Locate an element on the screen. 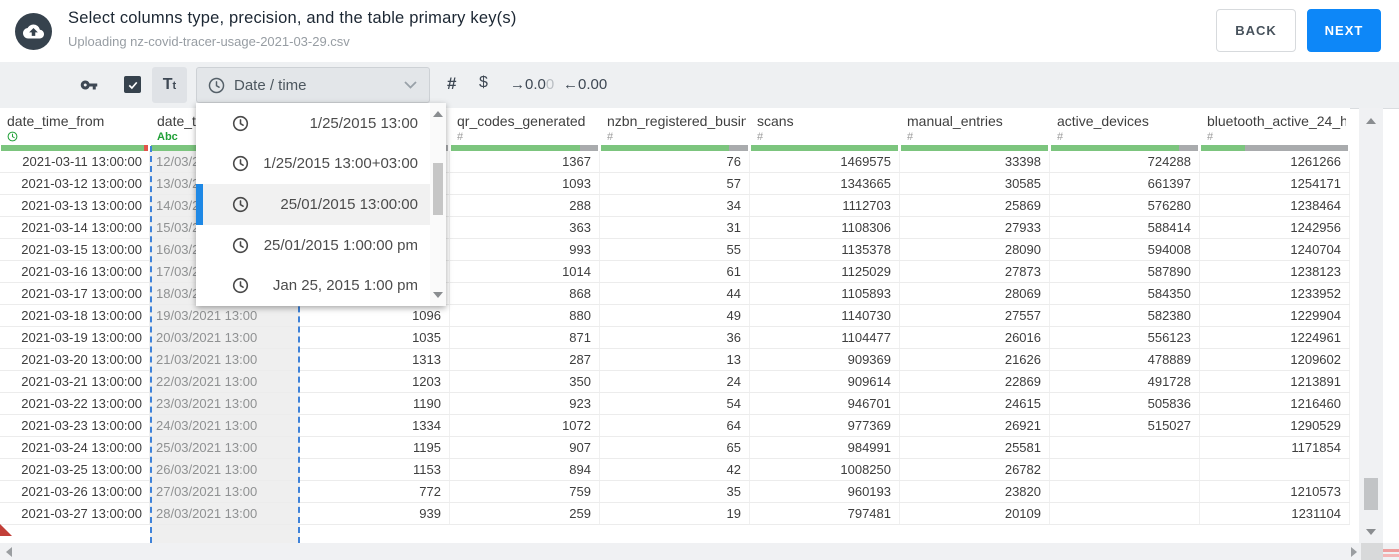 The width and height of the screenshot is (1399, 560). next-button: NEXT is located at coordinates (1344, 30).